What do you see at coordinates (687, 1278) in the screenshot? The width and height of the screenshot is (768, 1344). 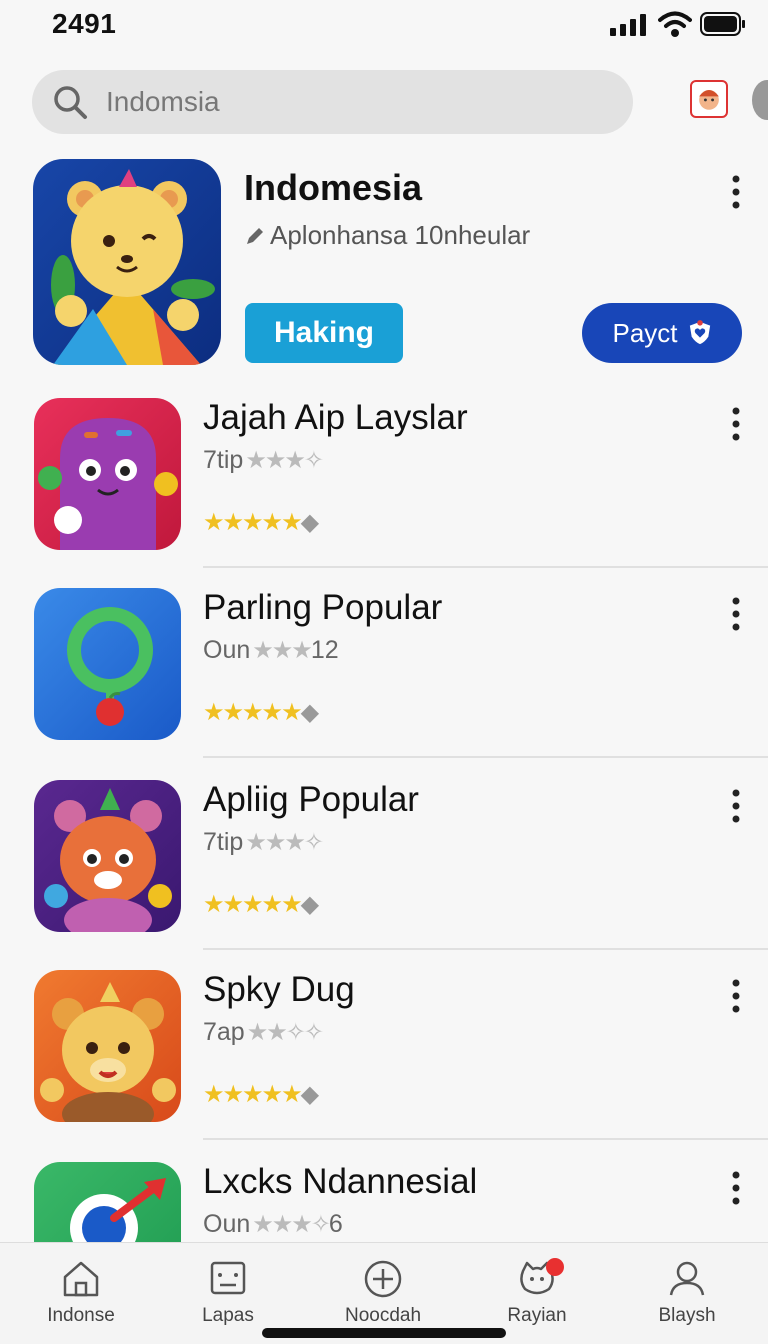 I see `profile-icon` at bounding box center [687, 1278].